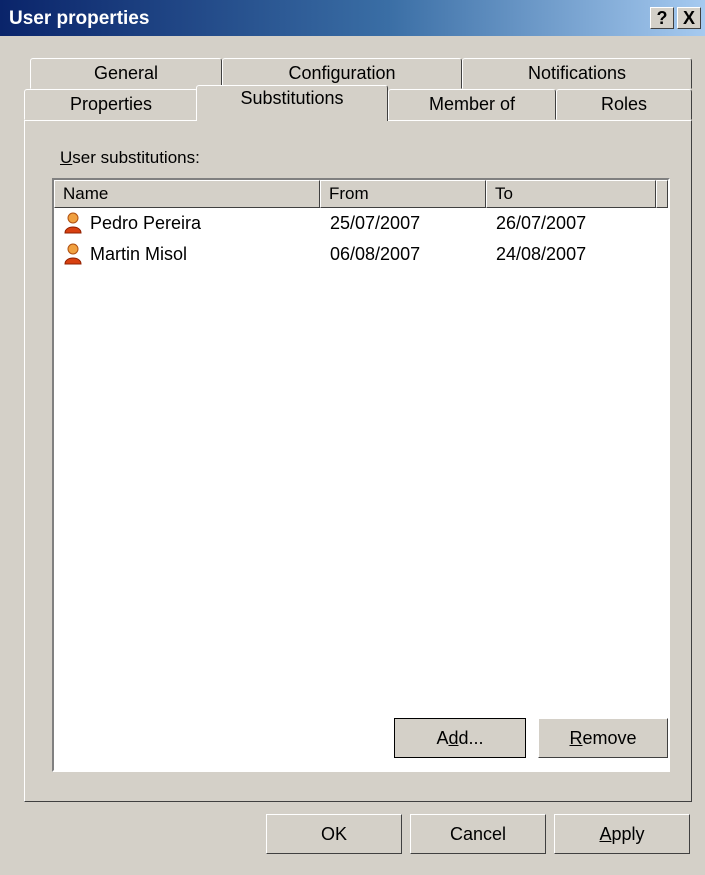 Image resolution: width=705 pixels, height=875 pixels. I want to click on remove-button: Remove, so click(603, 738).